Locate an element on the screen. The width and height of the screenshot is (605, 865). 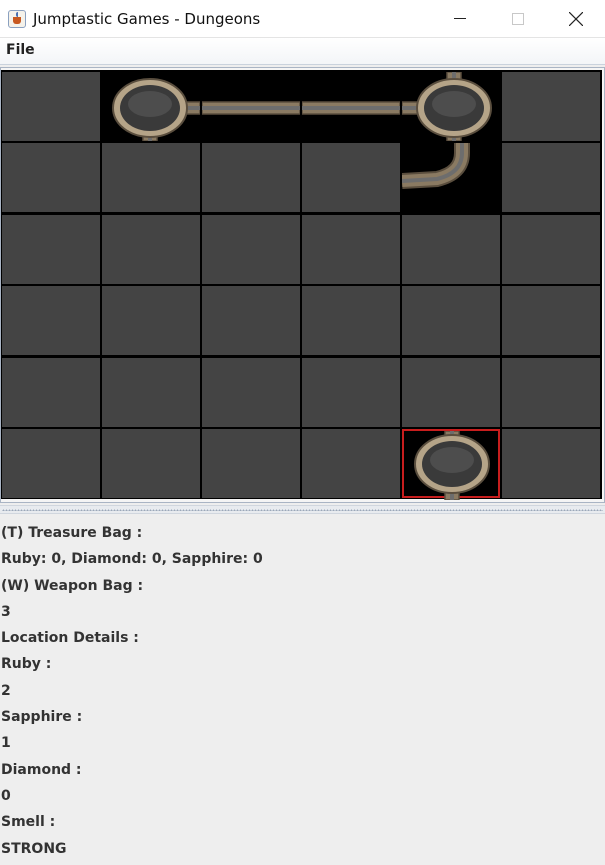
close-icon is located at coordinates (576, 19).